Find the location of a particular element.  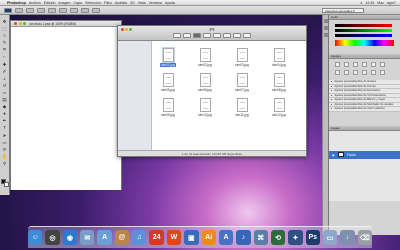

menu-3d: 3D is located at coordinates (132, 3).